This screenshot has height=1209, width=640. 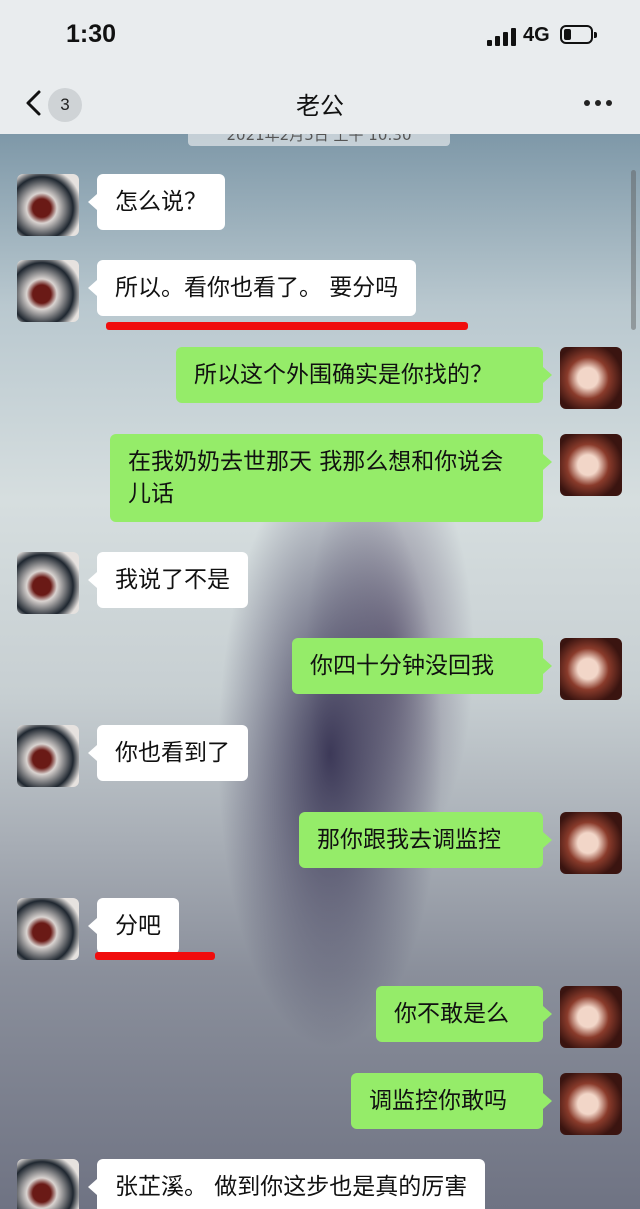 What do you see at coordinates (319, 140) in the screenshot?
I see `message-timestamp: 2021年2月5日 上午 10:30` at bounding box center [319, 140].